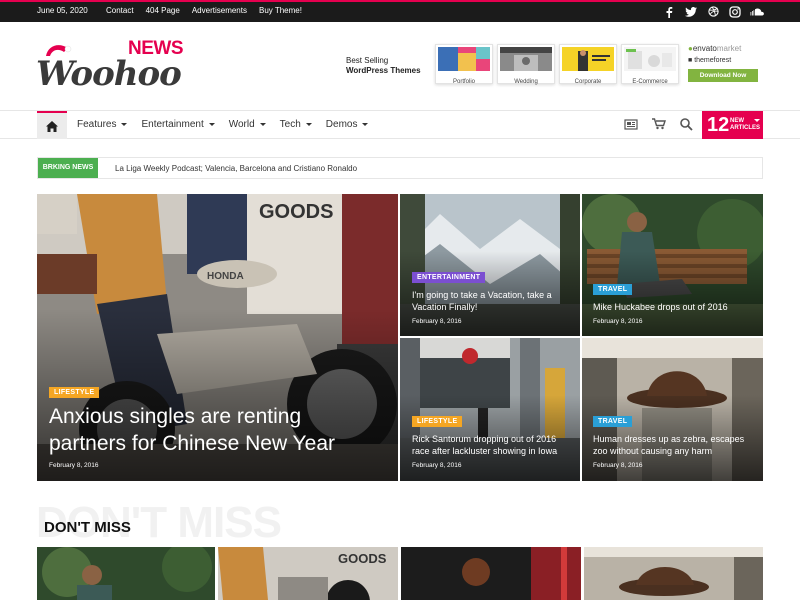  What do you see at coordinates (192, 443) in the screenshot?
I see `title-line-2: partners for Chinese New Year` at bounding box center [192, 443].